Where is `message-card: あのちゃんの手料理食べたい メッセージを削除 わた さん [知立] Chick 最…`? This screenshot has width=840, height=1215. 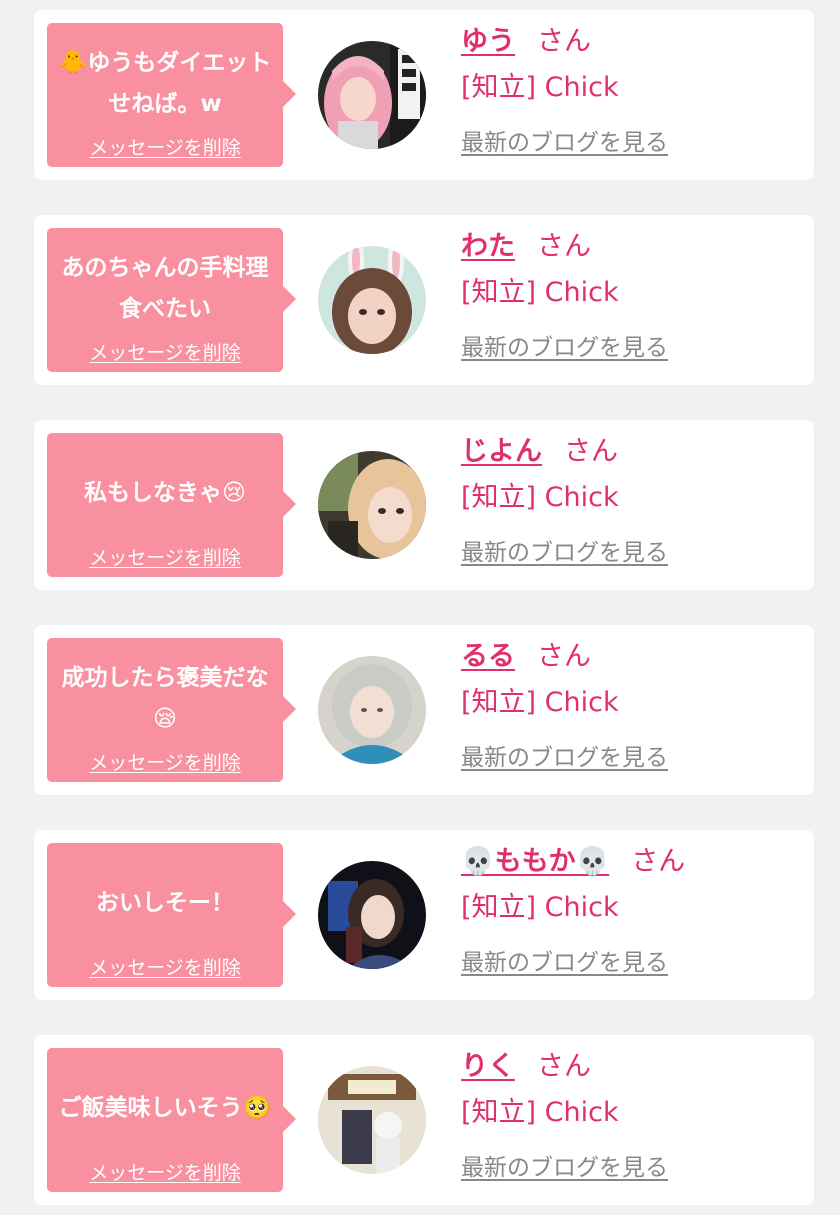 message-card: あのちゃんの手料理食べたい メッセージを削除 わた さん [知立] Chick 最… is located at coordinates (424, 300).